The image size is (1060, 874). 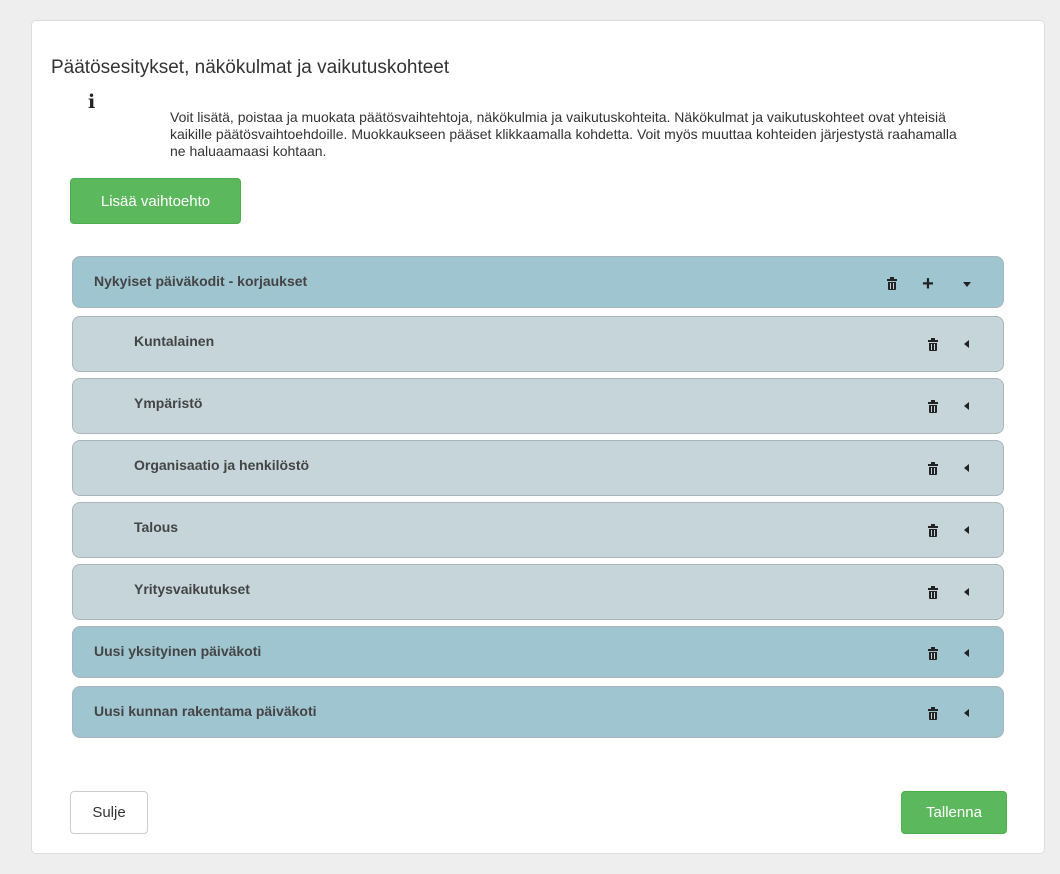 I want to click on add-option-button: Lisää vaihtoehto, so click(x=155, y=201).